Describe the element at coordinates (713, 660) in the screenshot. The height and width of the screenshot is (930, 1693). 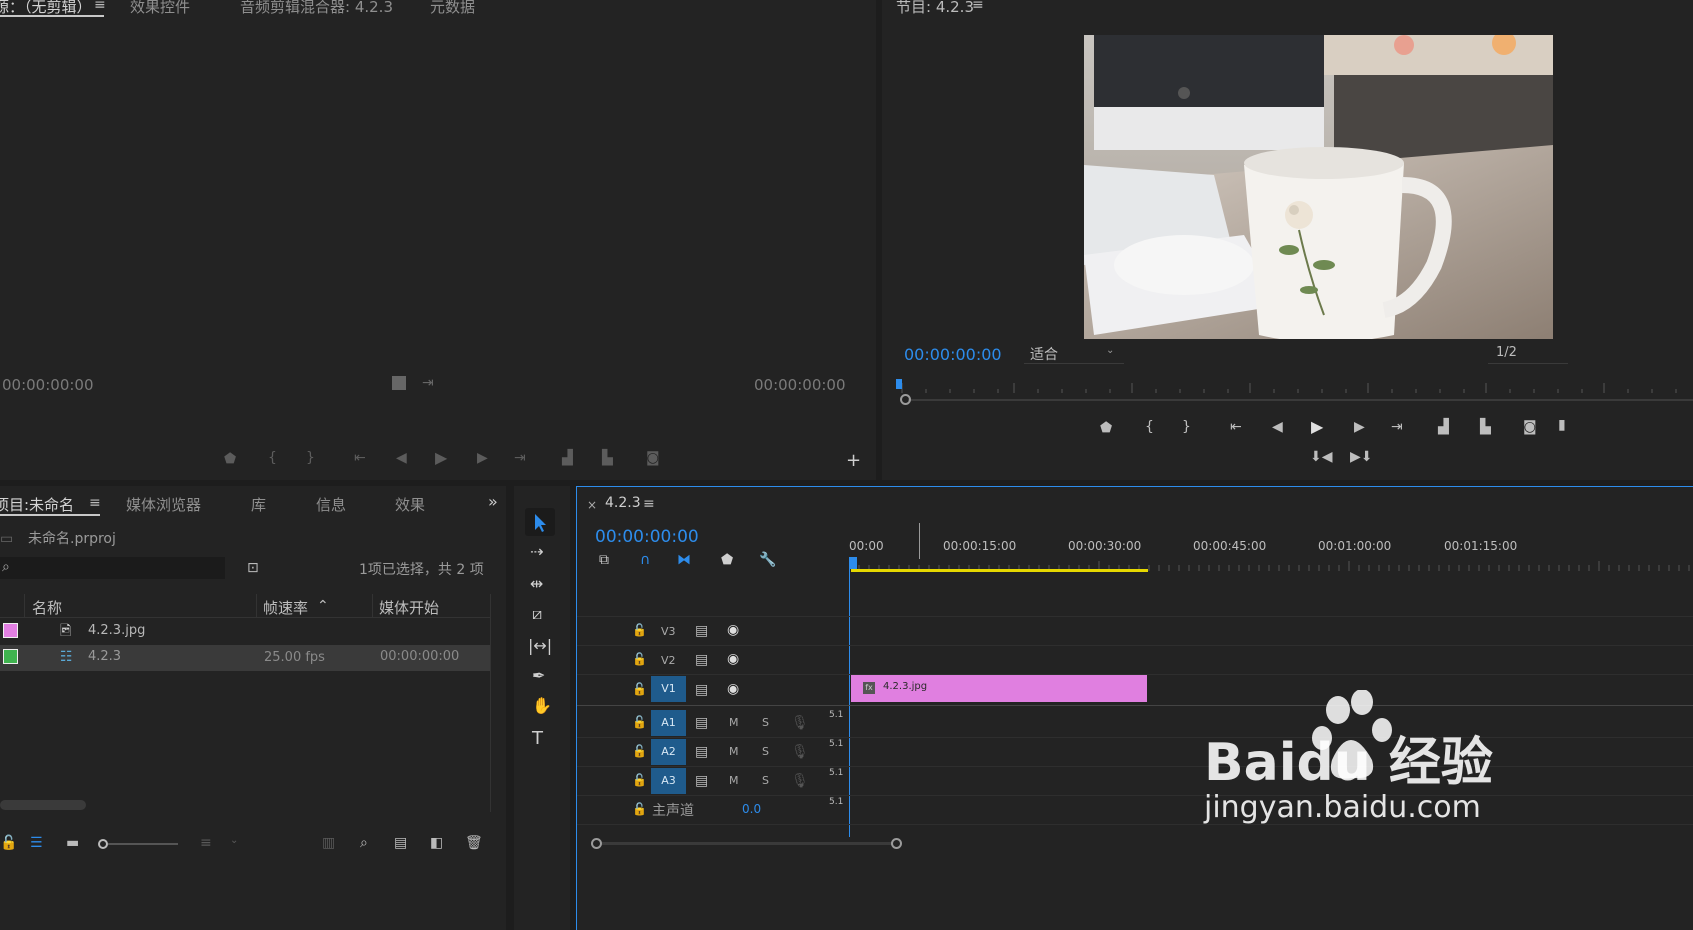
I see `track-header-v2: 🔓 V2 ▤ ◉` at that location.